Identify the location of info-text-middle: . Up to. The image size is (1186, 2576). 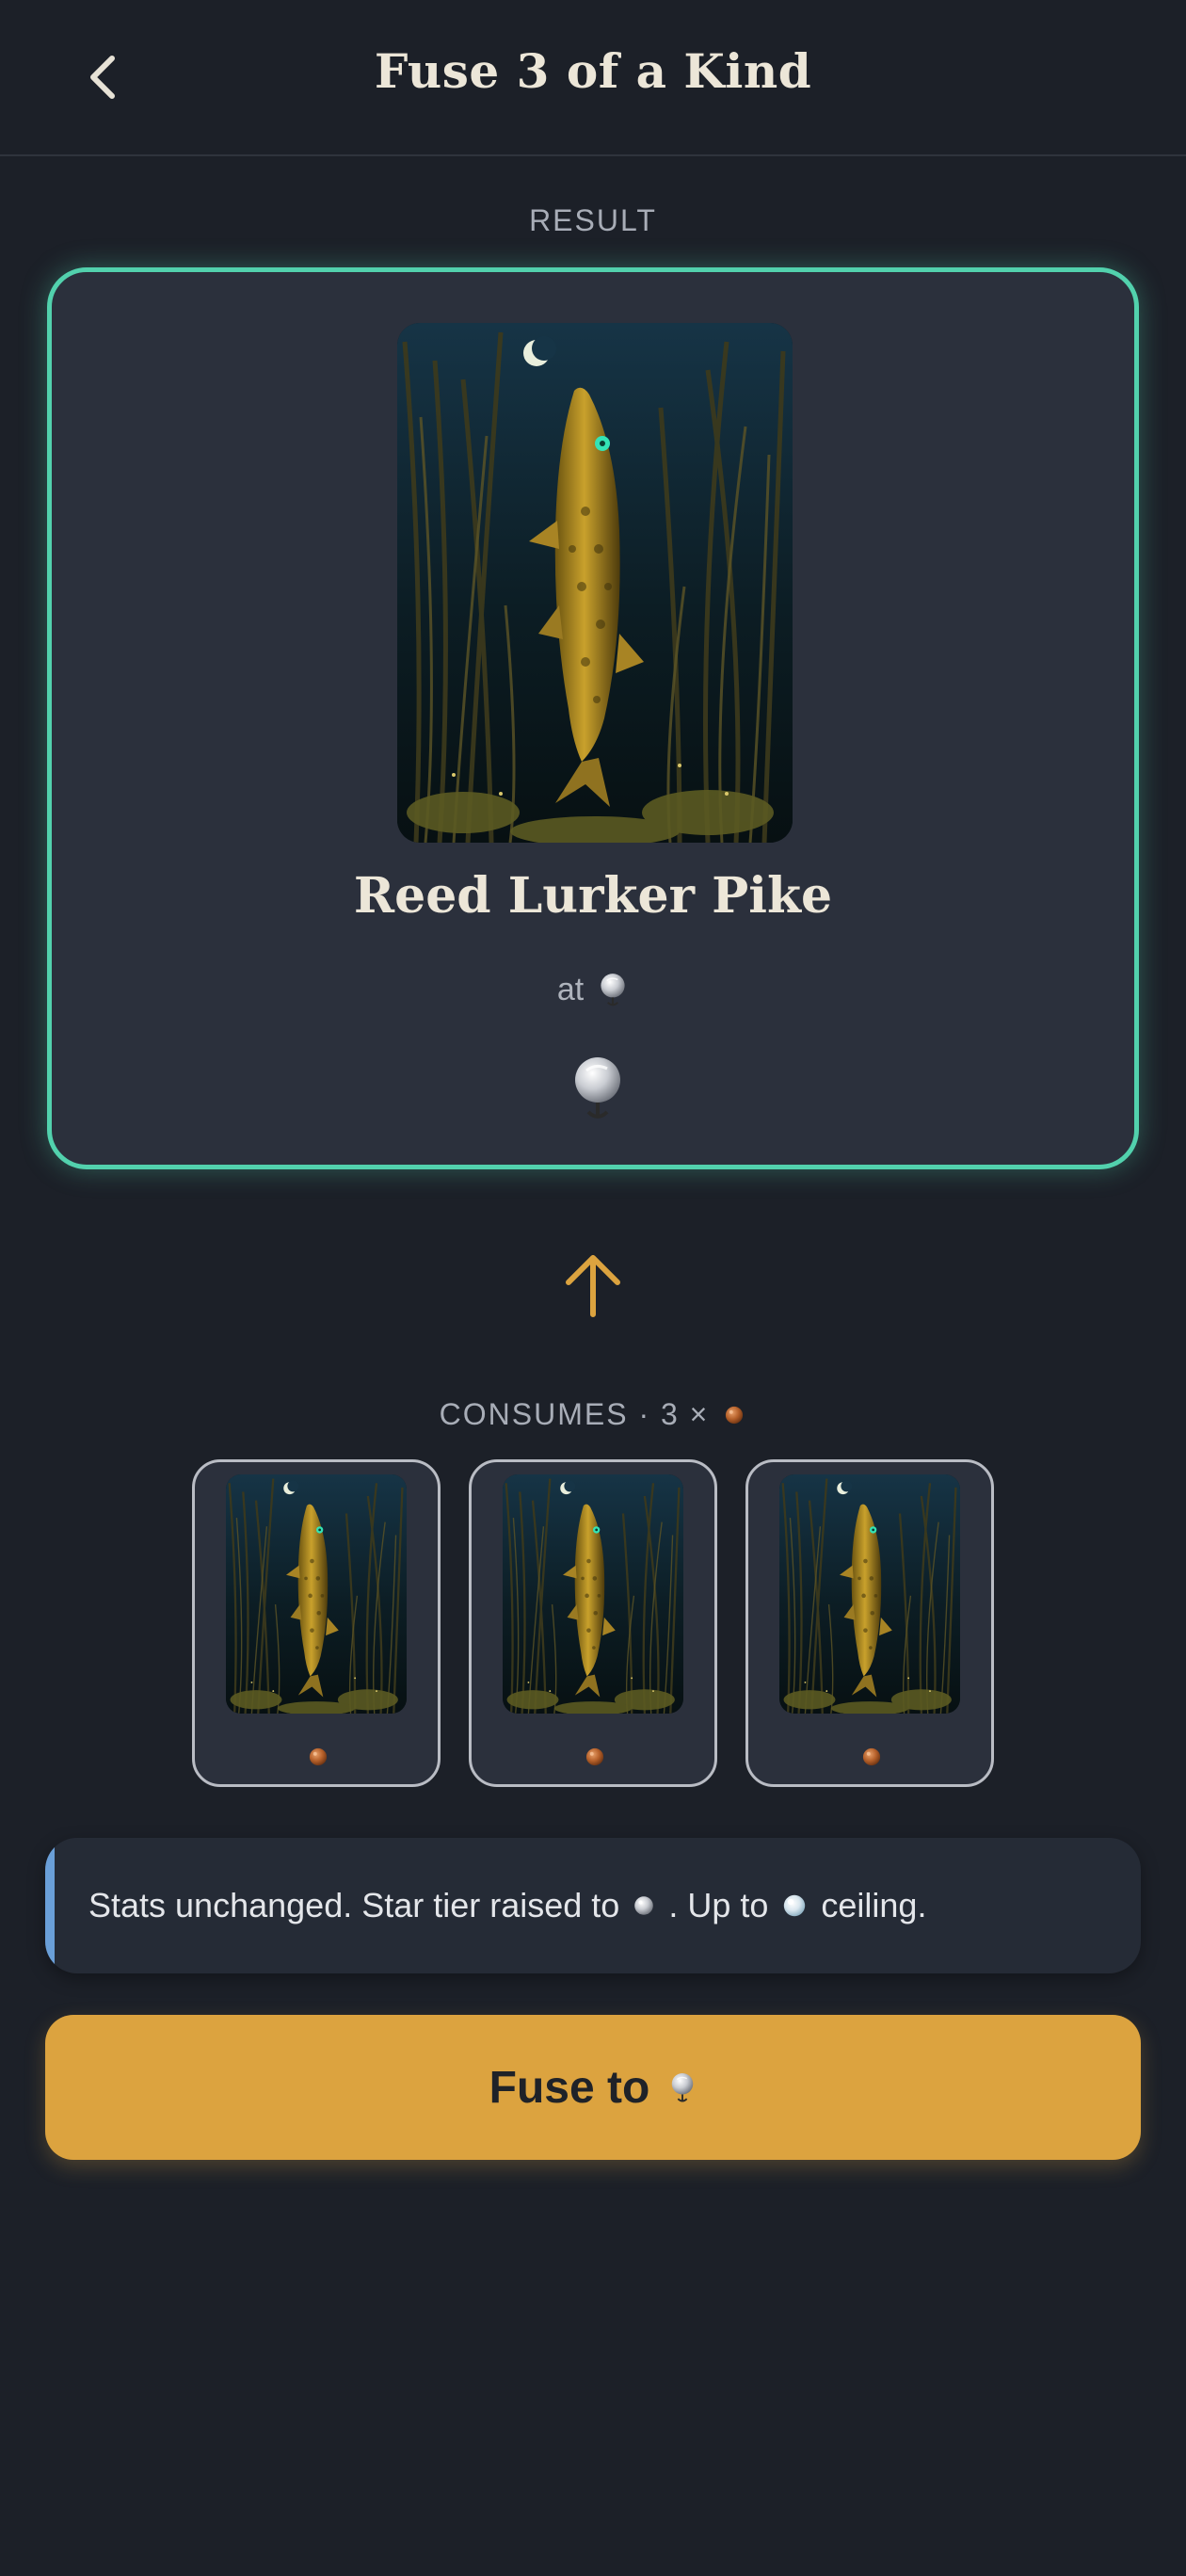
(718, 1905).